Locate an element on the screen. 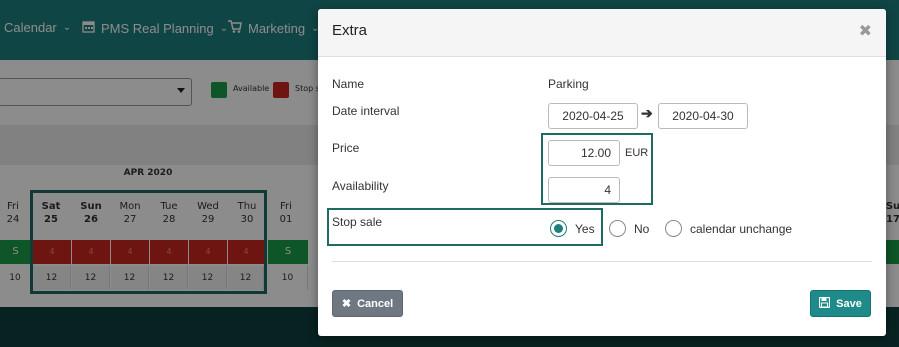 Image resolution: width=899 pixels, height=347 pixels. name-value: Parking is located at coordinates (568, 84).